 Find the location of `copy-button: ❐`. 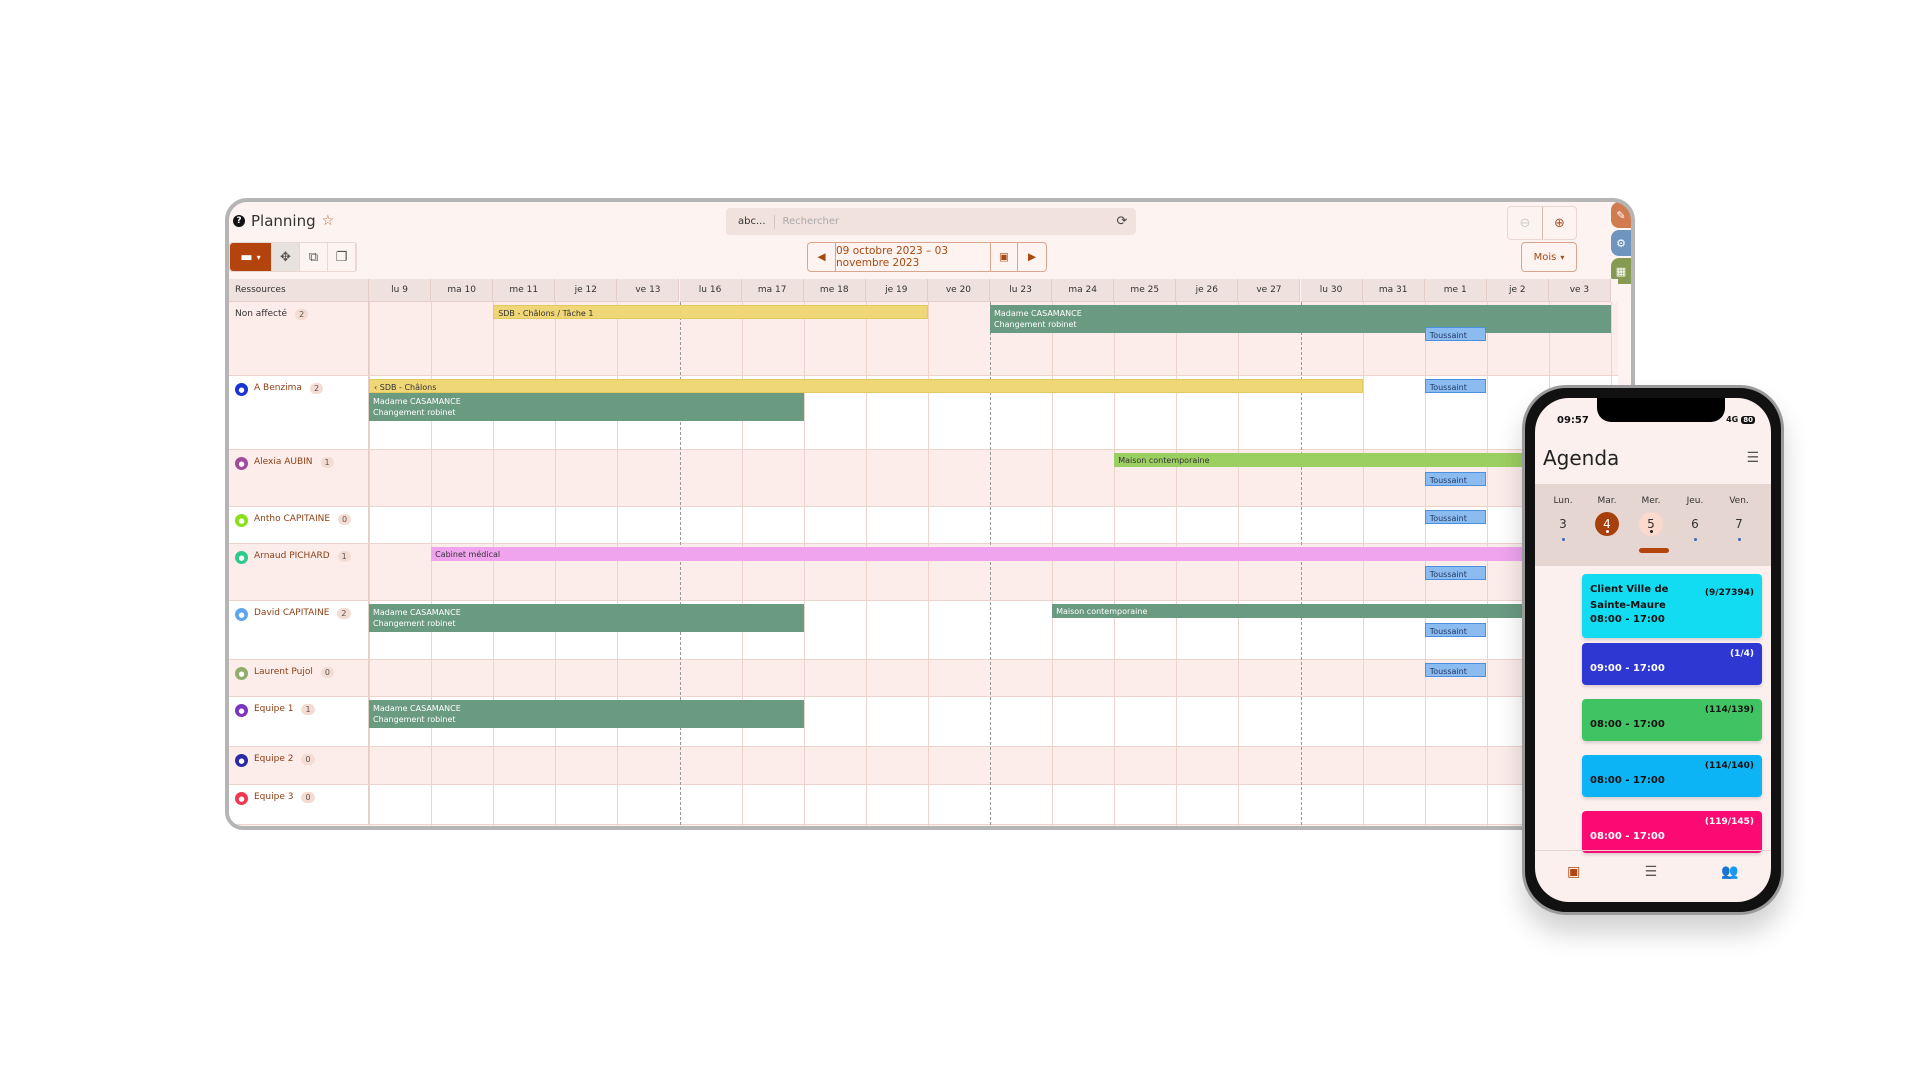

copy-button: ❐ is located at coordinates (342, 257).